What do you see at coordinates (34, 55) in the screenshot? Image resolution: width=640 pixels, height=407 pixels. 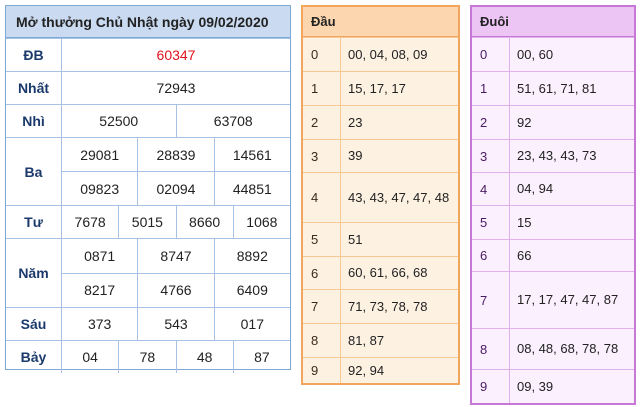 I see `prize-name: ĐB` at bounding box center [34, 55].